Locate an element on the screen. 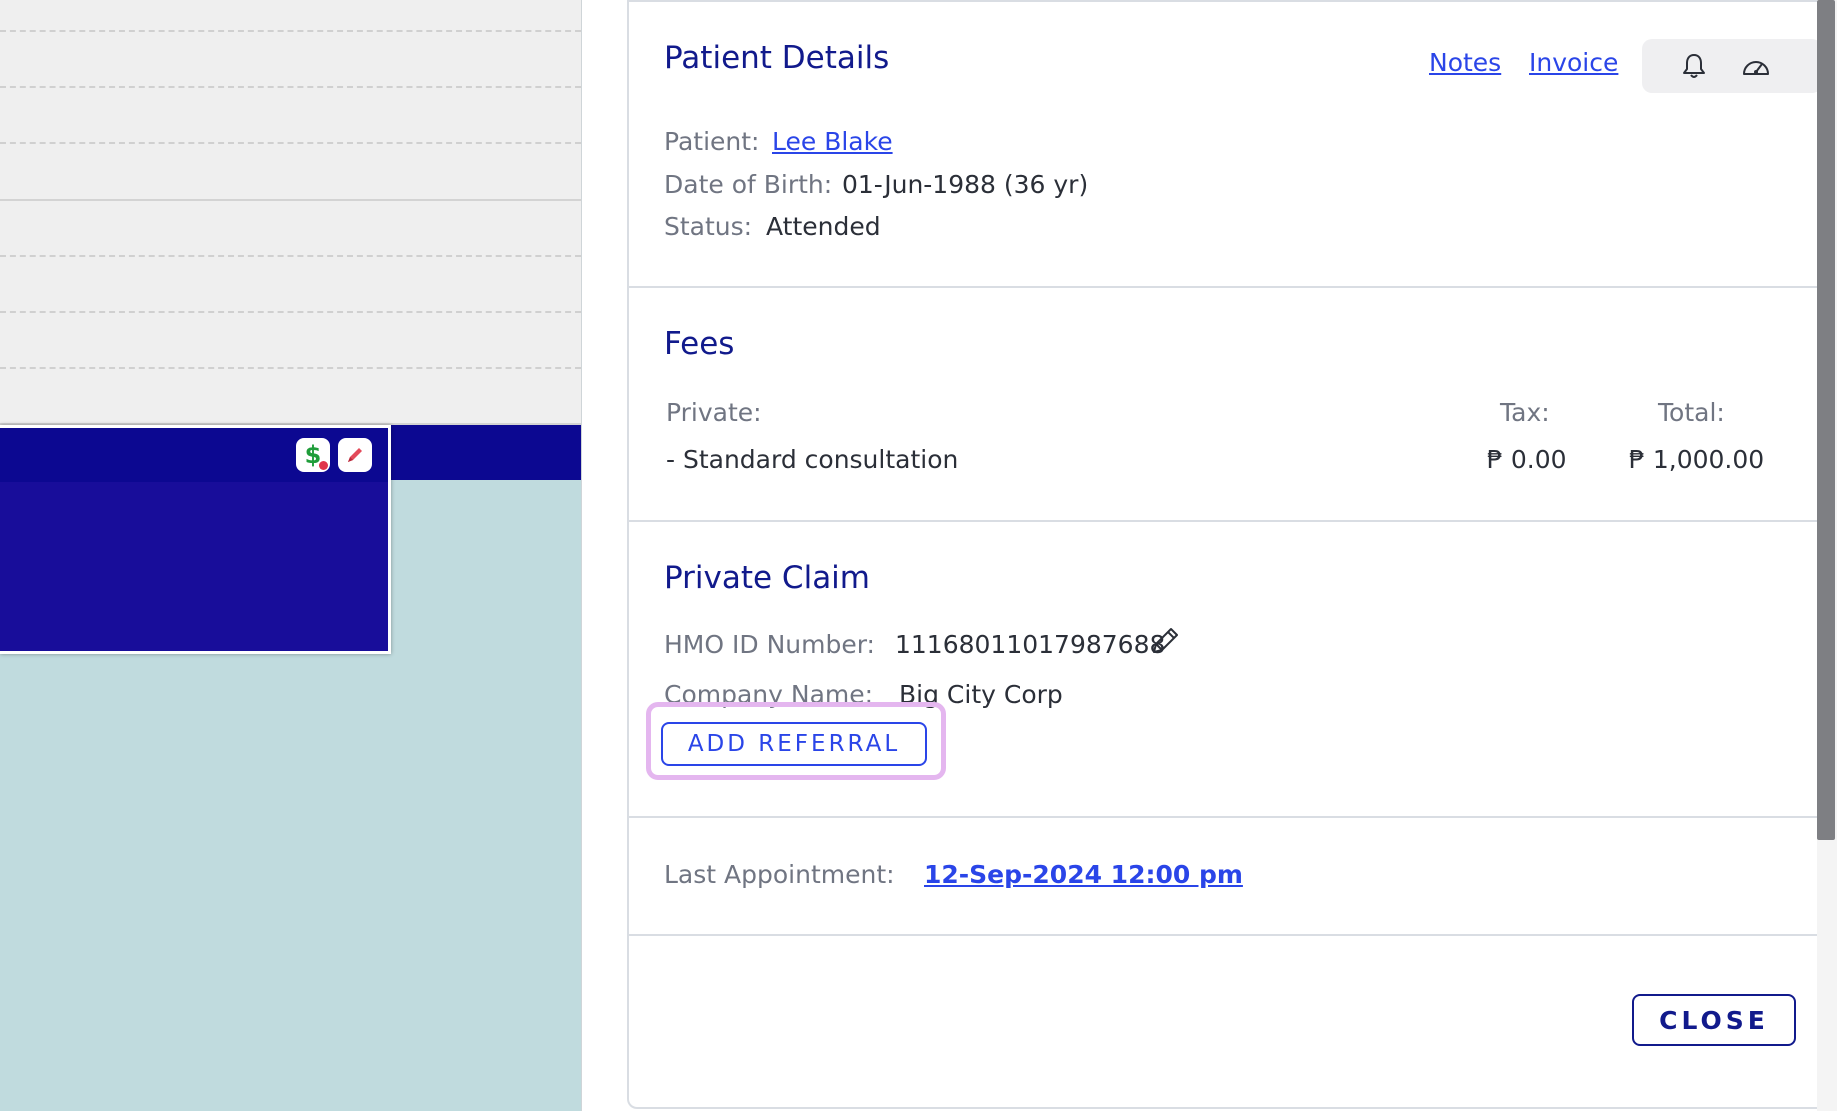 The height and width of the screenshot is (1111, 1837). last-appointment-link: 12-Sep-2024 12:00 pm is located at coordinates (1083, 874).